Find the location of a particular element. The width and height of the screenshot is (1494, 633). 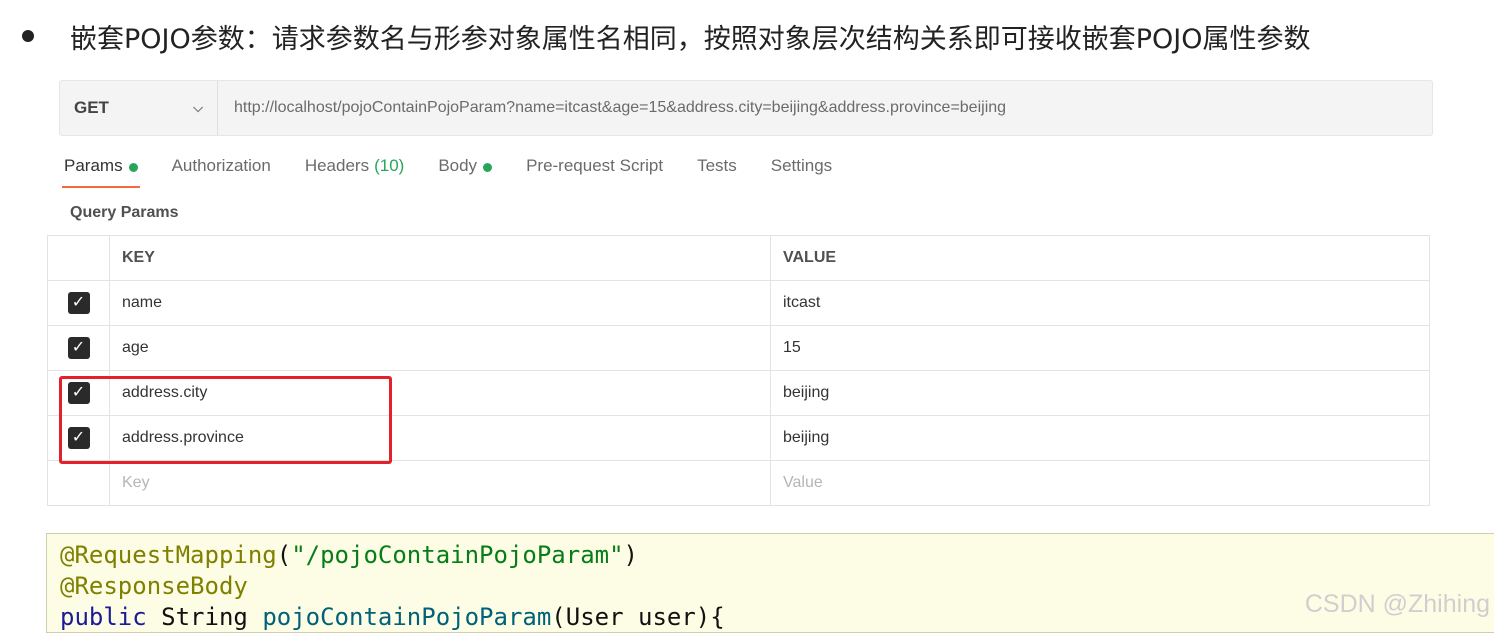

header-value: VALUE is located at coordinates (1100, 258).